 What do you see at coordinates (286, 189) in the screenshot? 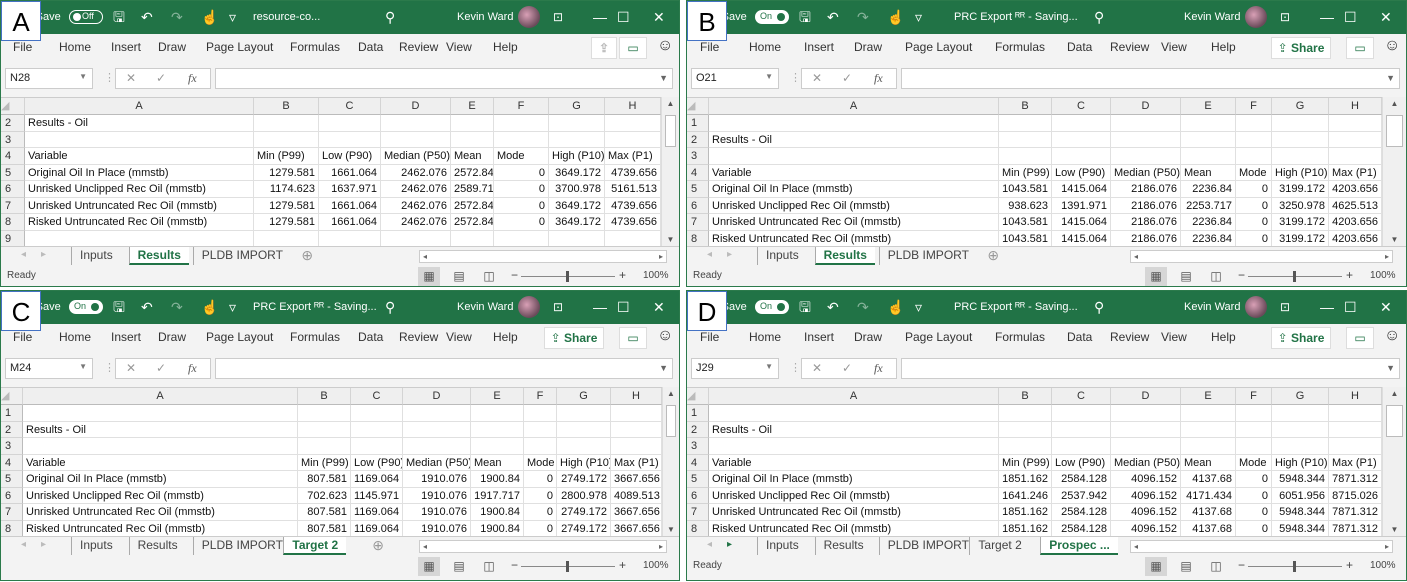
I see `cell: 1174.623` at bounding box center [286, 189].